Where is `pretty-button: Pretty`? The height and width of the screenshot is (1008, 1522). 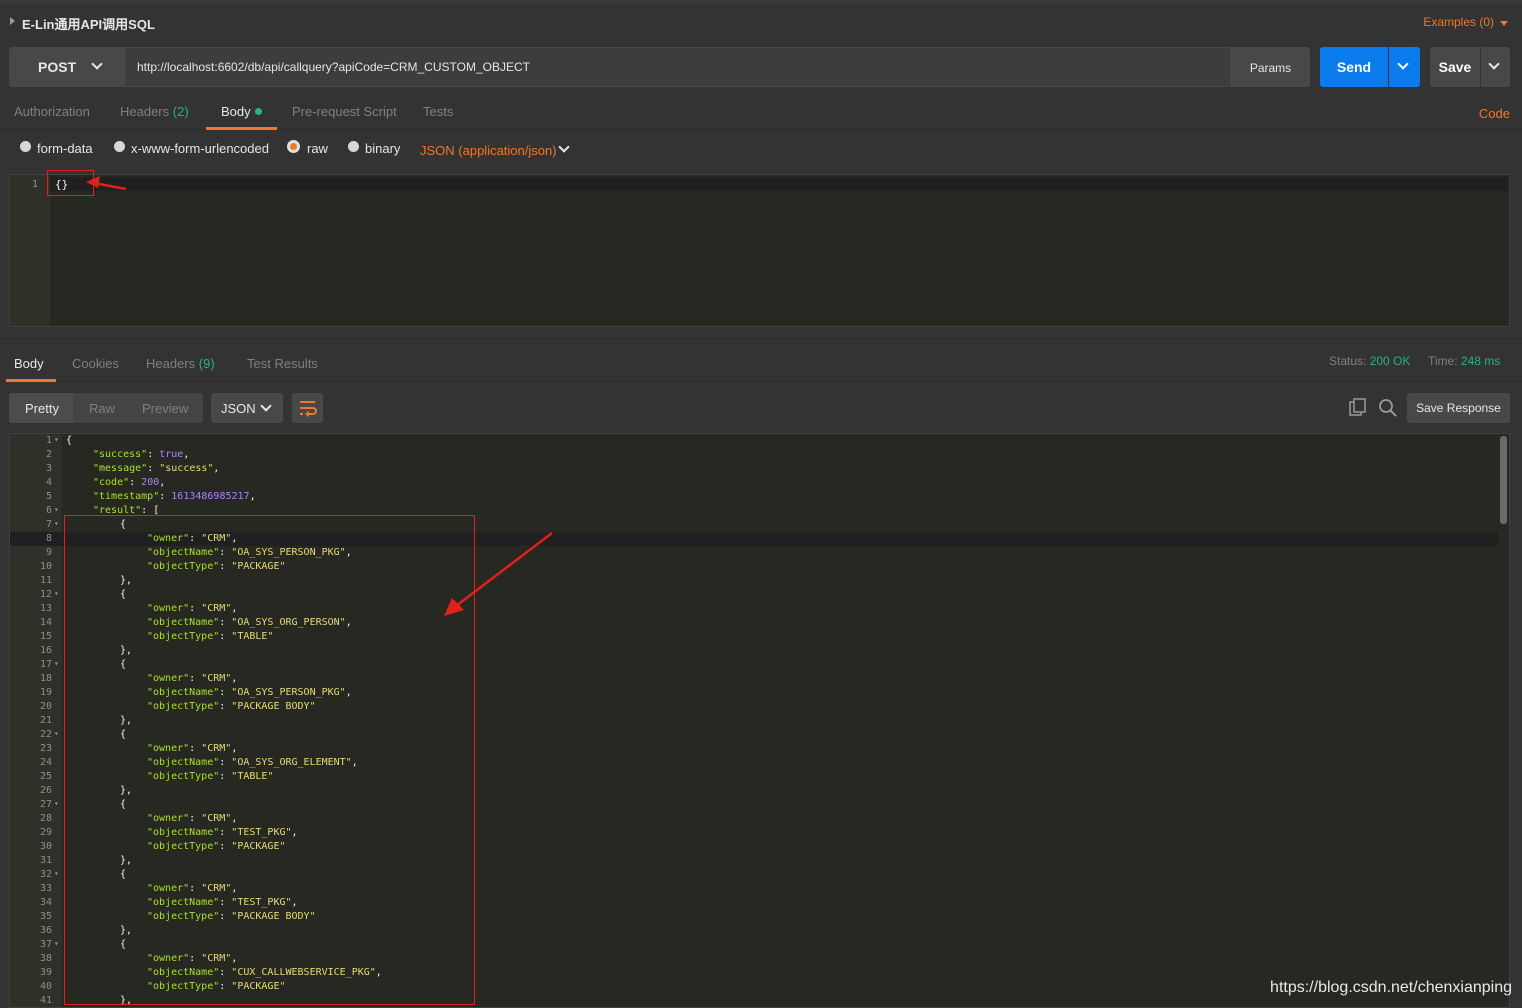 pretty-button: Pretty is located at coordinates (42, 408).